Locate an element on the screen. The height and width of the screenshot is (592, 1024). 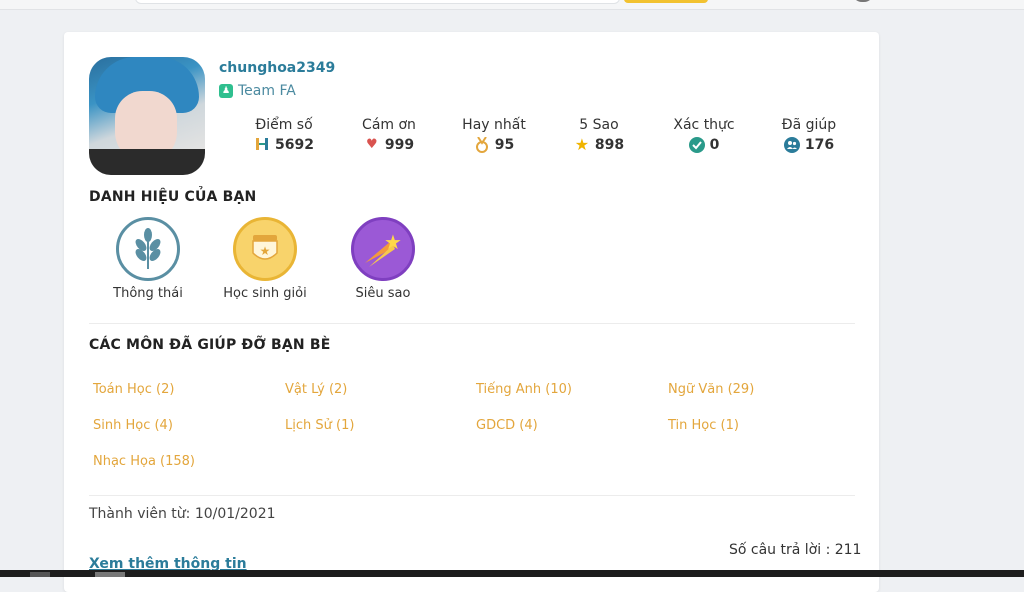
h-icon is located at coordinates (262, 145).